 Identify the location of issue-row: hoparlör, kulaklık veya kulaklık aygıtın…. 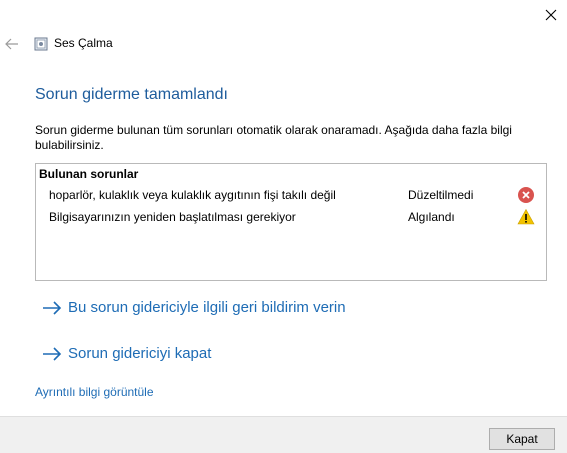
(291, 196).